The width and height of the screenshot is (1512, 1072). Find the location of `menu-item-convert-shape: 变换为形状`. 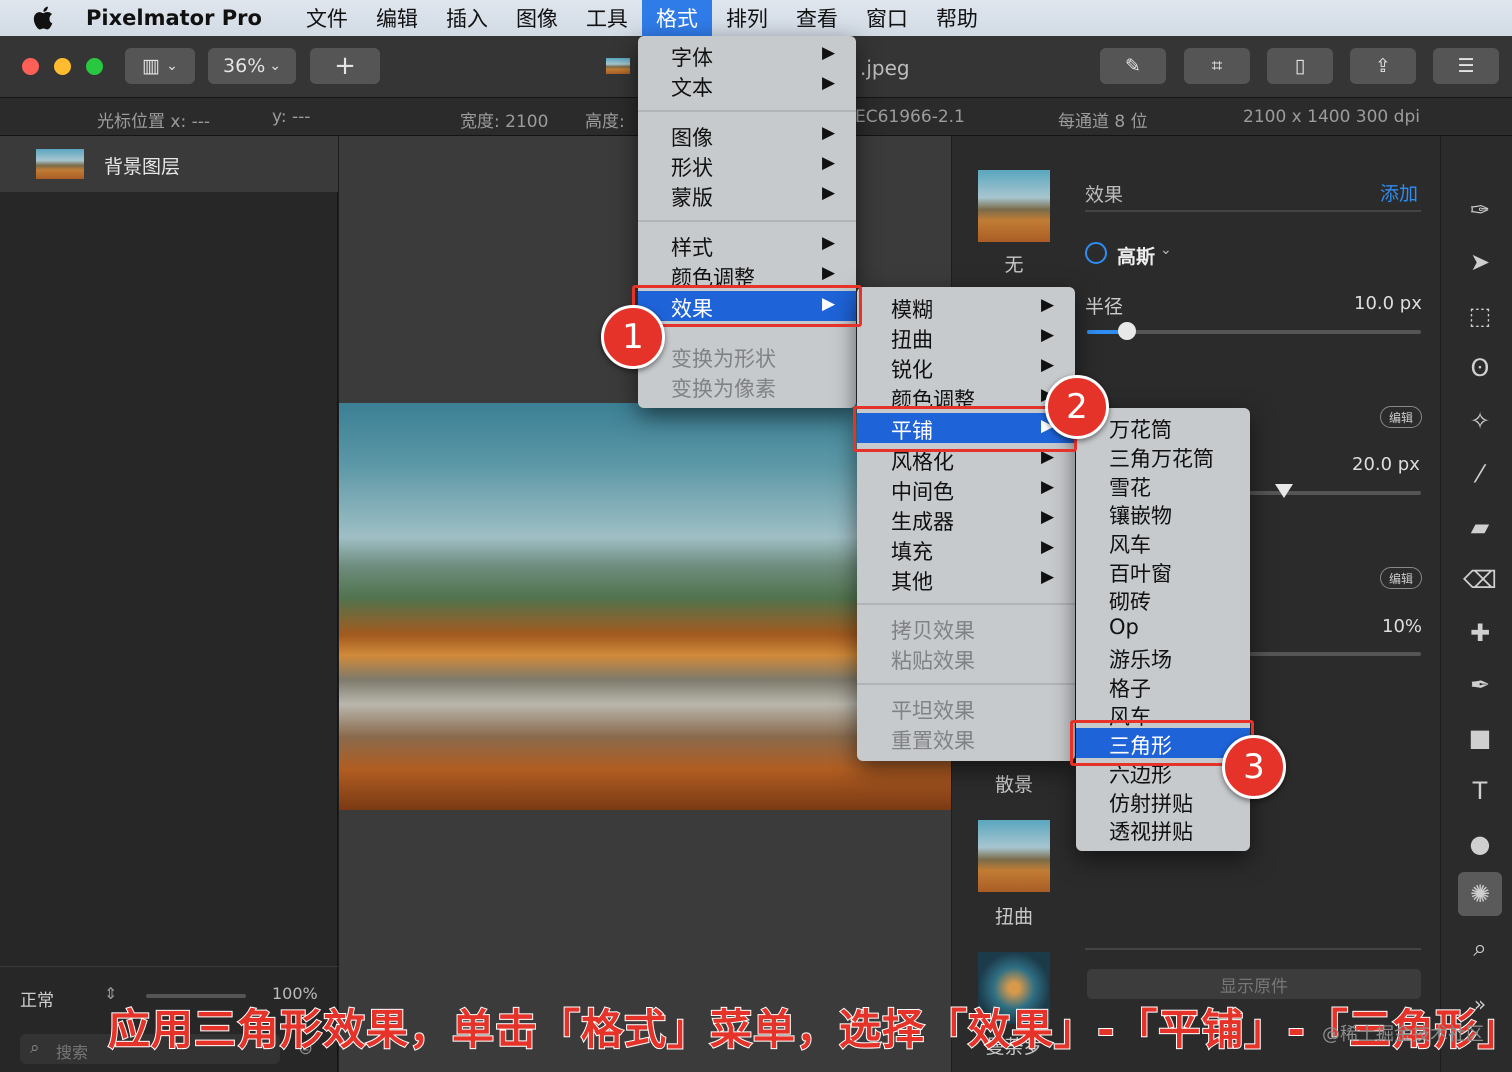

menu-item-convert-shape: 变换为形状 is located at coordinates (747, 356).